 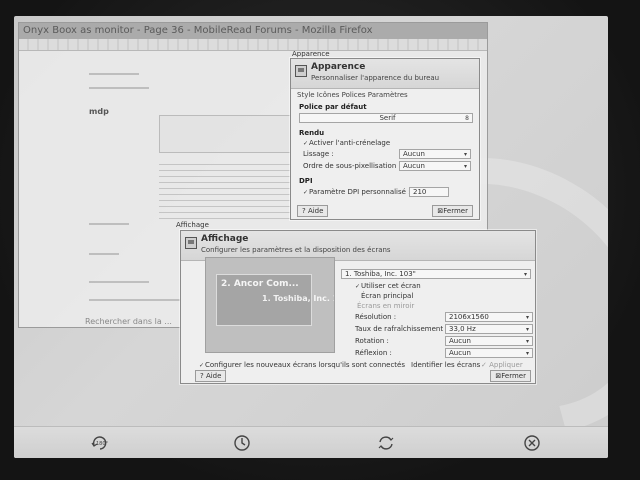 I want to click on rotation-label: Rotation :, so click(x=372, y=341).